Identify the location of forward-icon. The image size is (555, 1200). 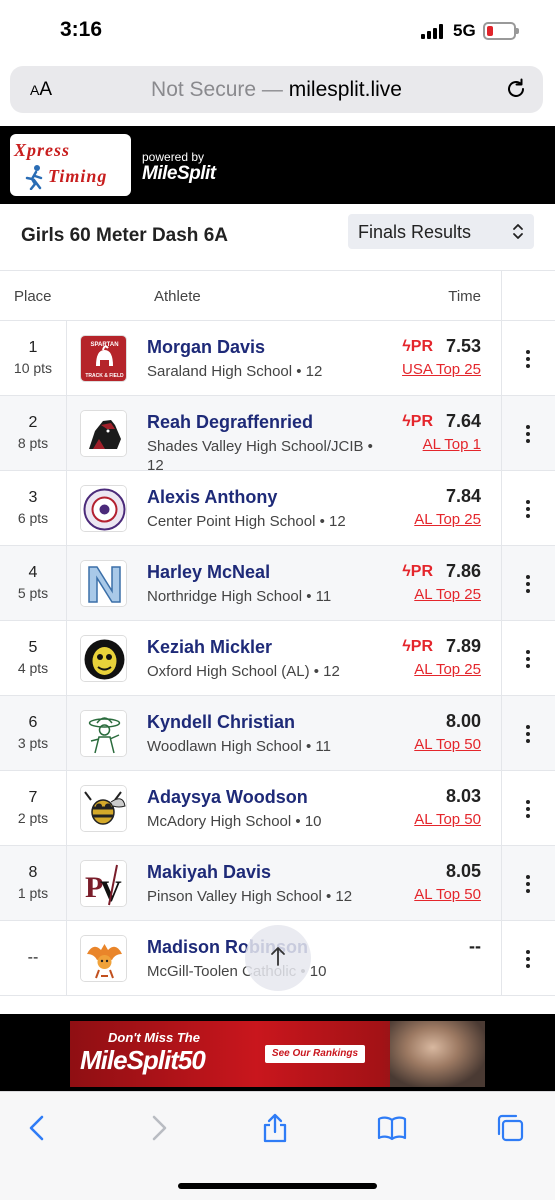
(158, 1128).